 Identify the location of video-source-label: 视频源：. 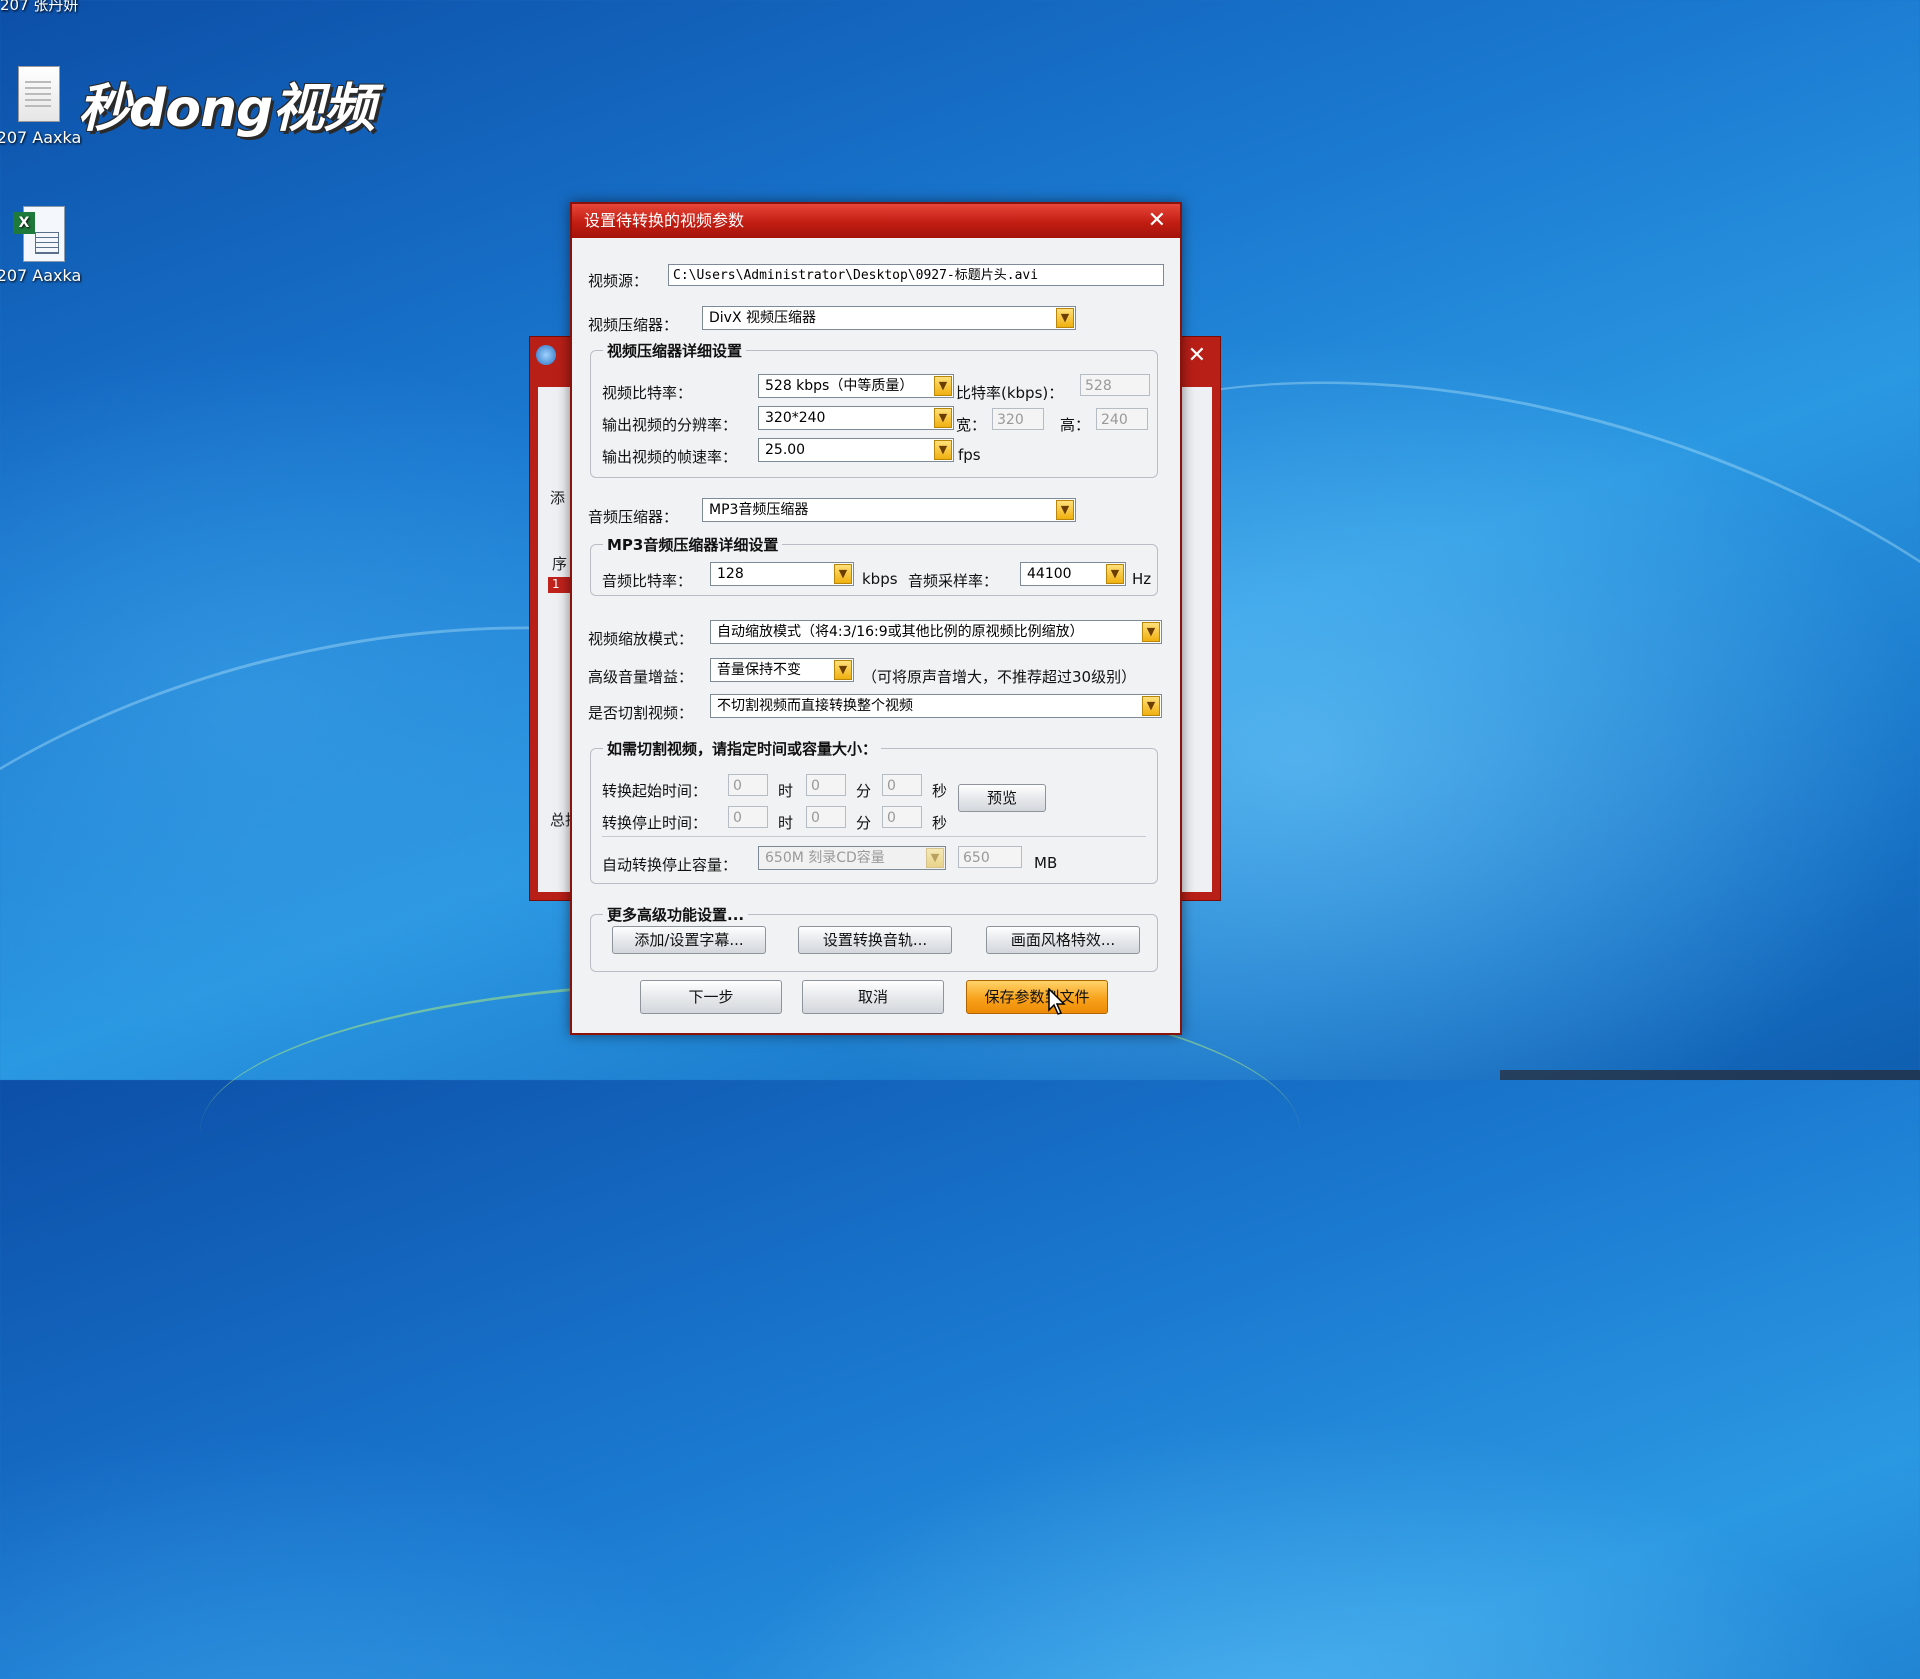
(618, 281).